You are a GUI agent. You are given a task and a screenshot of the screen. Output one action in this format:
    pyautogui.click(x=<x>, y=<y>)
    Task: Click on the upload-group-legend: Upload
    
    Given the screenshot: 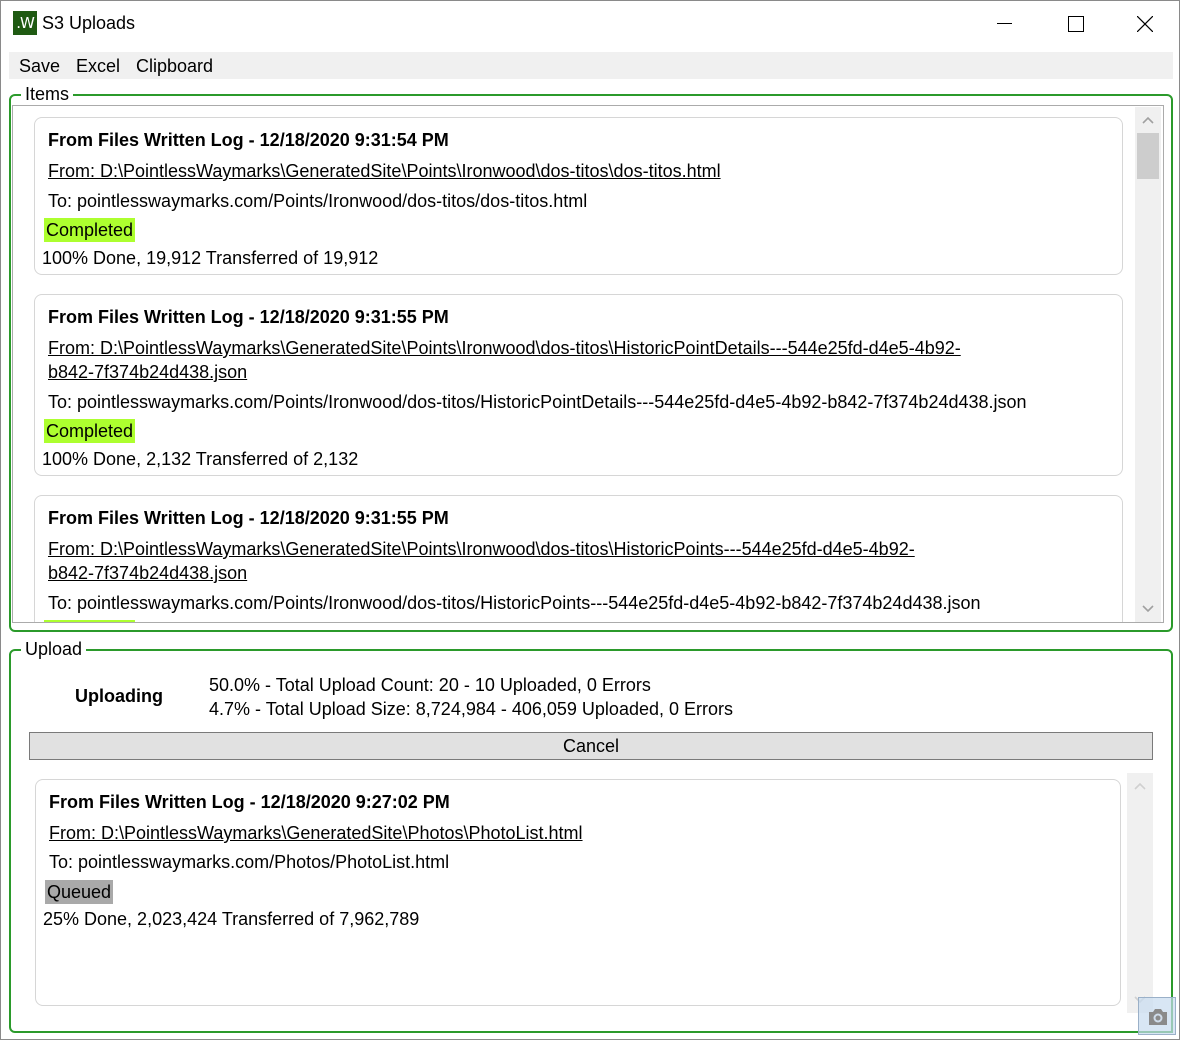 What is the action you would take?
    pyautogui.click(x=54, y=649)
    